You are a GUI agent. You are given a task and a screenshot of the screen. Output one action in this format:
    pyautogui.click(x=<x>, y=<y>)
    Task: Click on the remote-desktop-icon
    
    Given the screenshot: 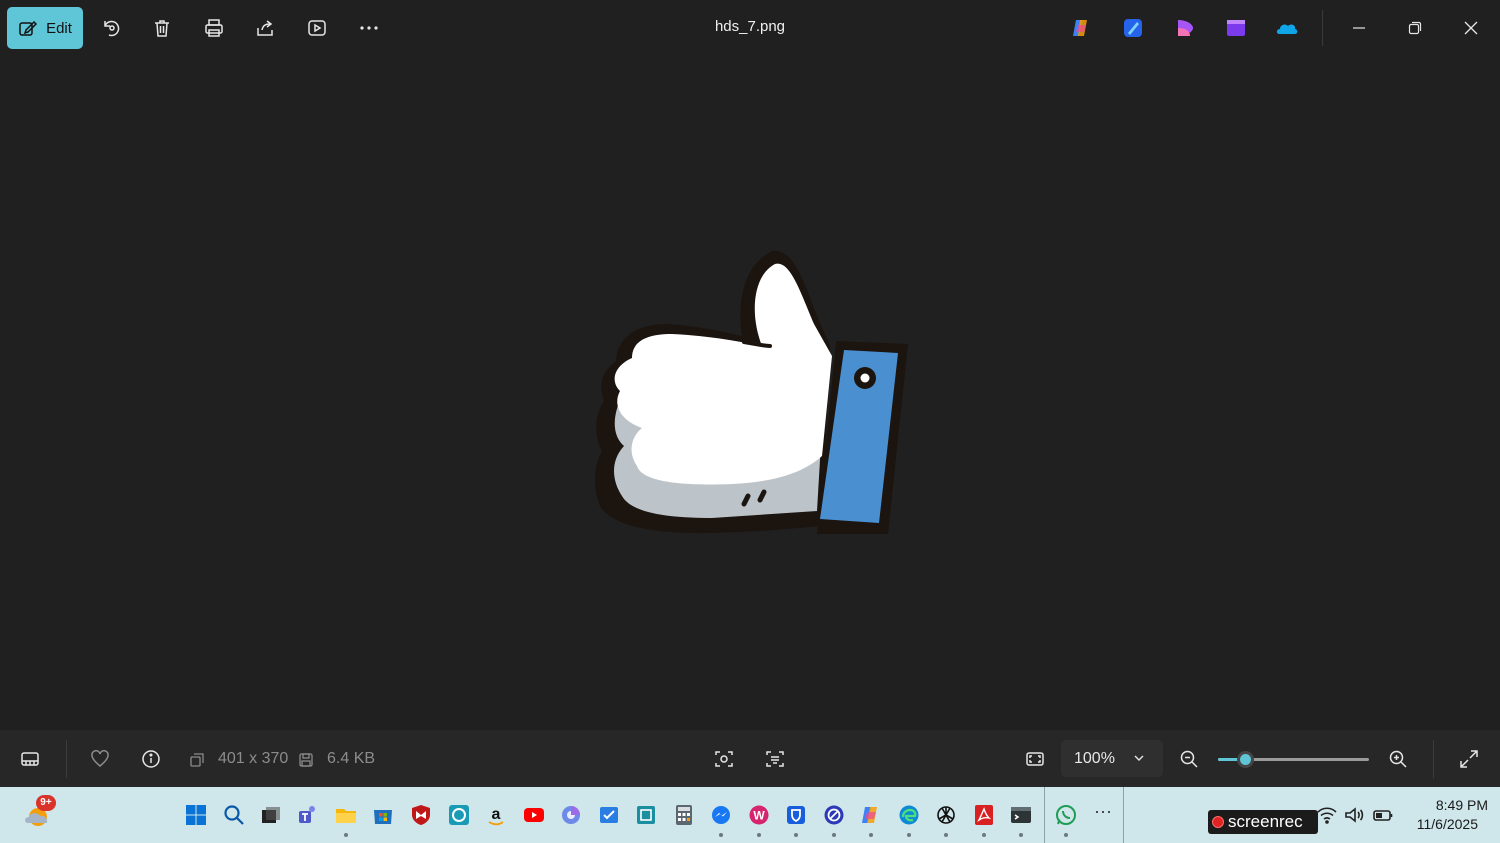 What is the action you would take?
    pyautogui.click(x=646, y=815)
    